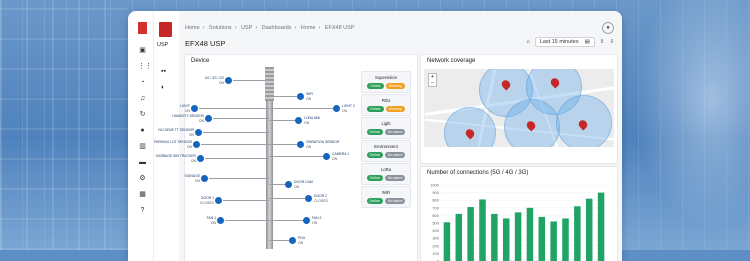  Describe the element at coordinates (207, 198) in the screenshot. I see `sensor-label: DOOR 1` at that location.